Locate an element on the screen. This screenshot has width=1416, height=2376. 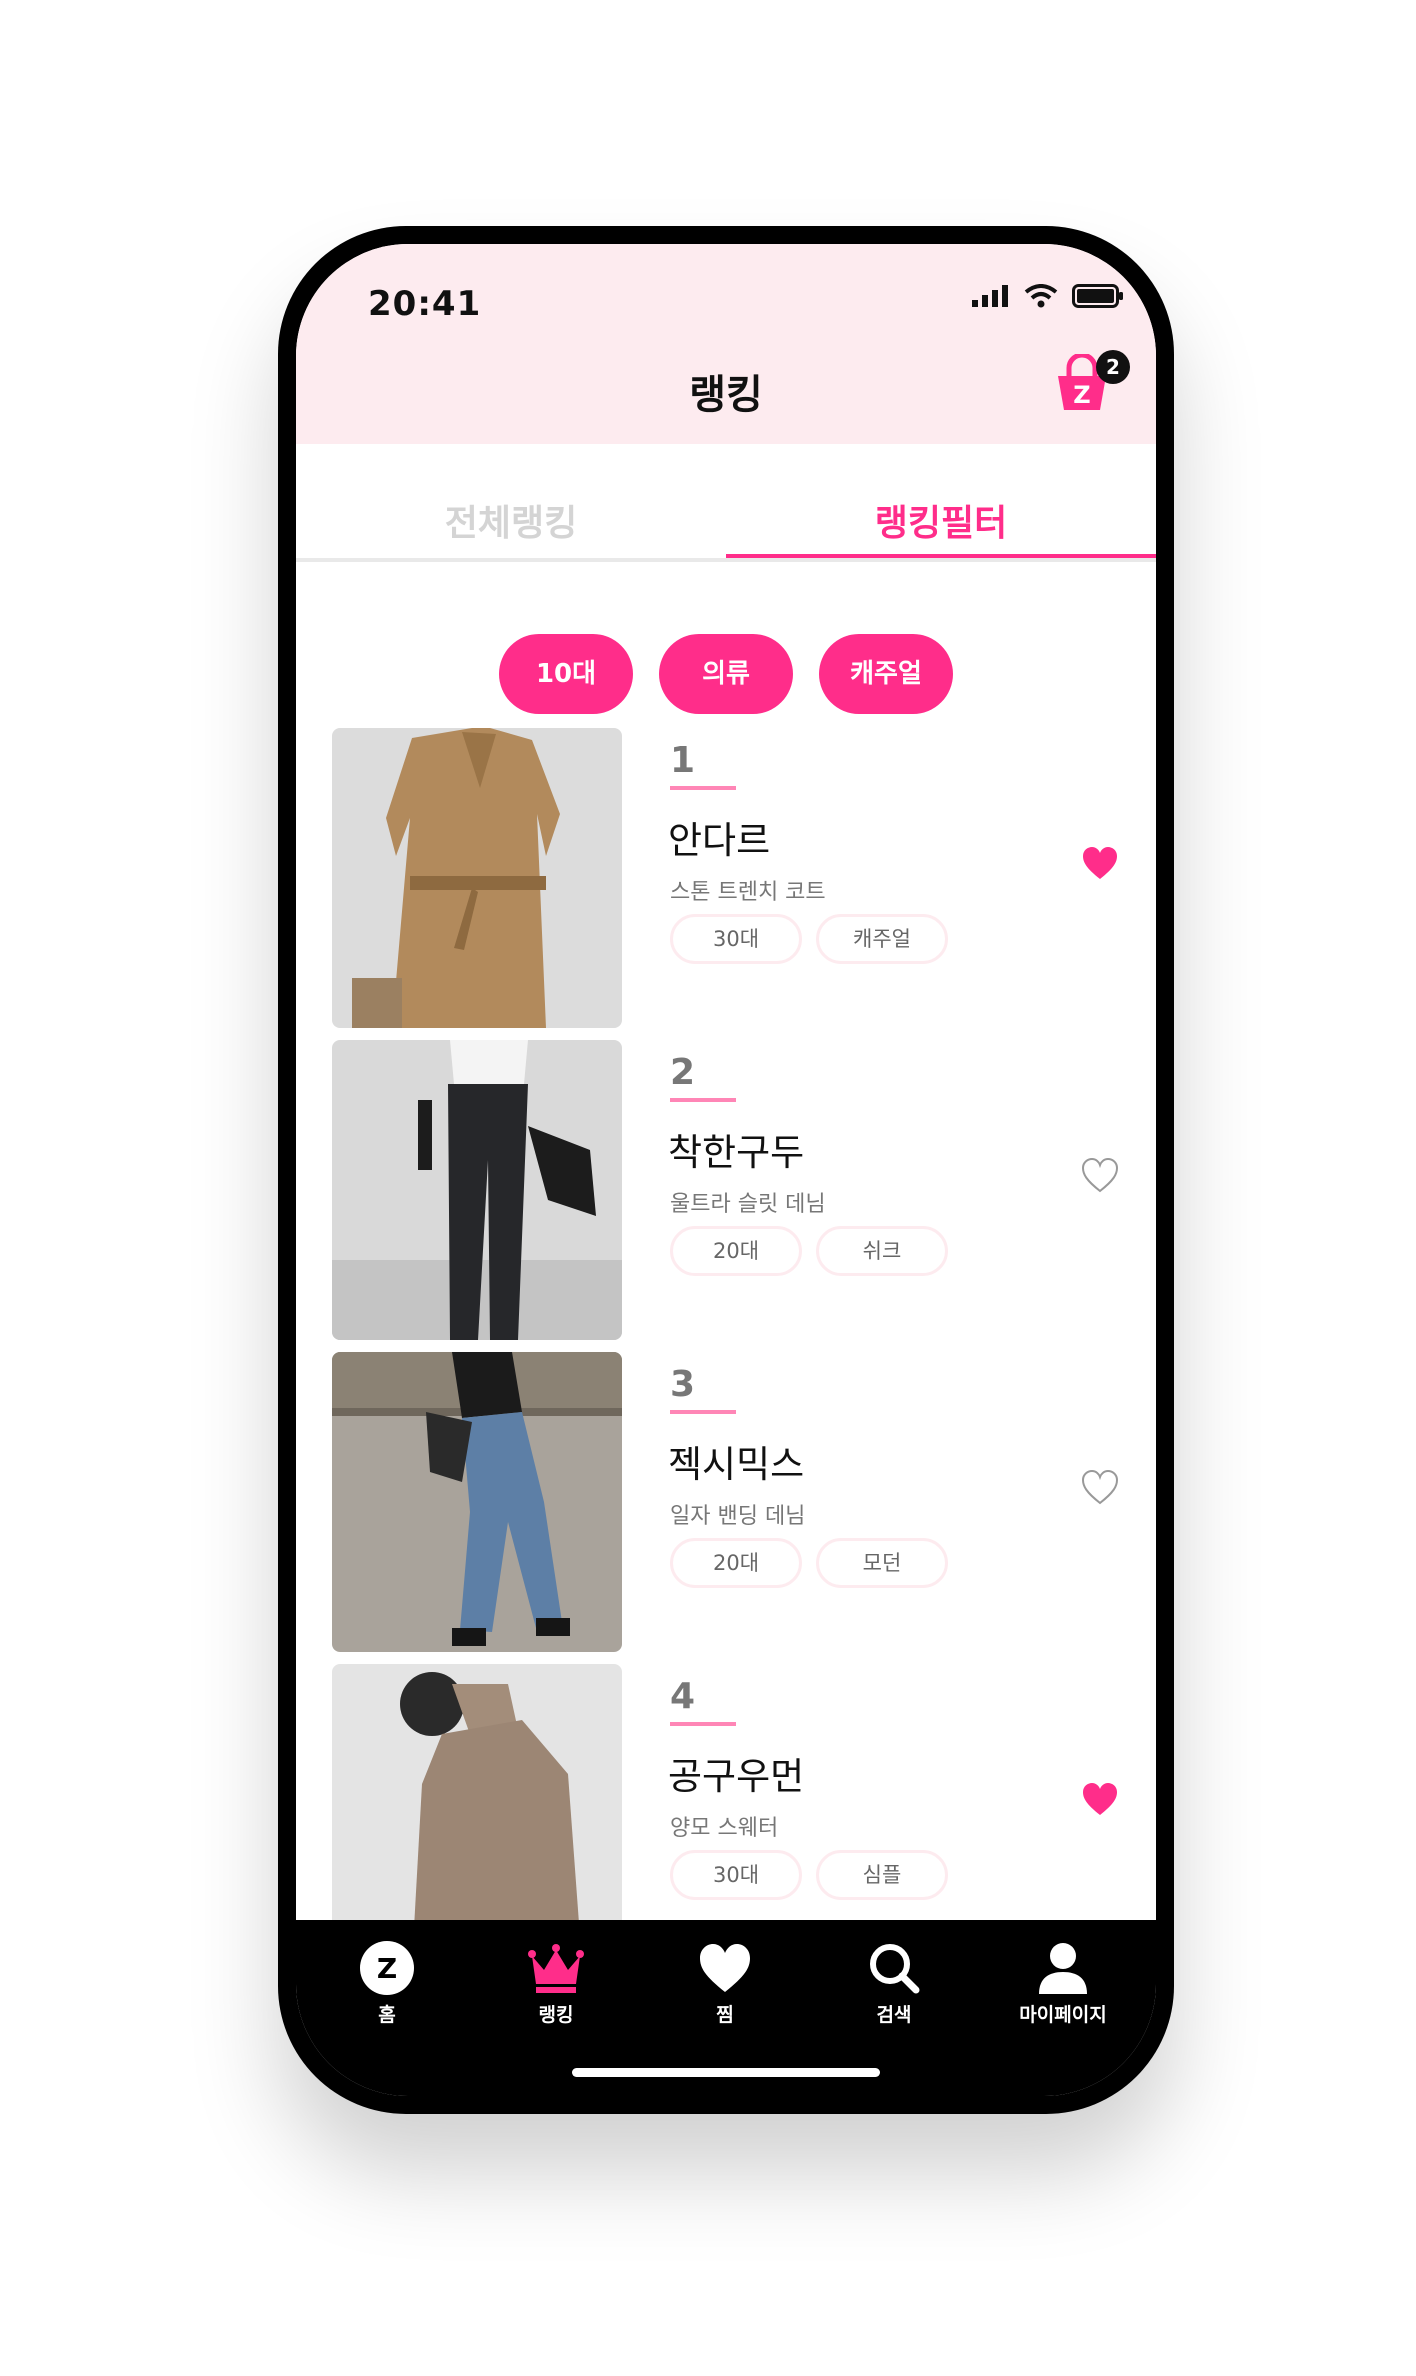
ranking-item: 3 젝시믹스 일자 밴딩 데님 20대 모던 is located at coordinates (732, 1502).